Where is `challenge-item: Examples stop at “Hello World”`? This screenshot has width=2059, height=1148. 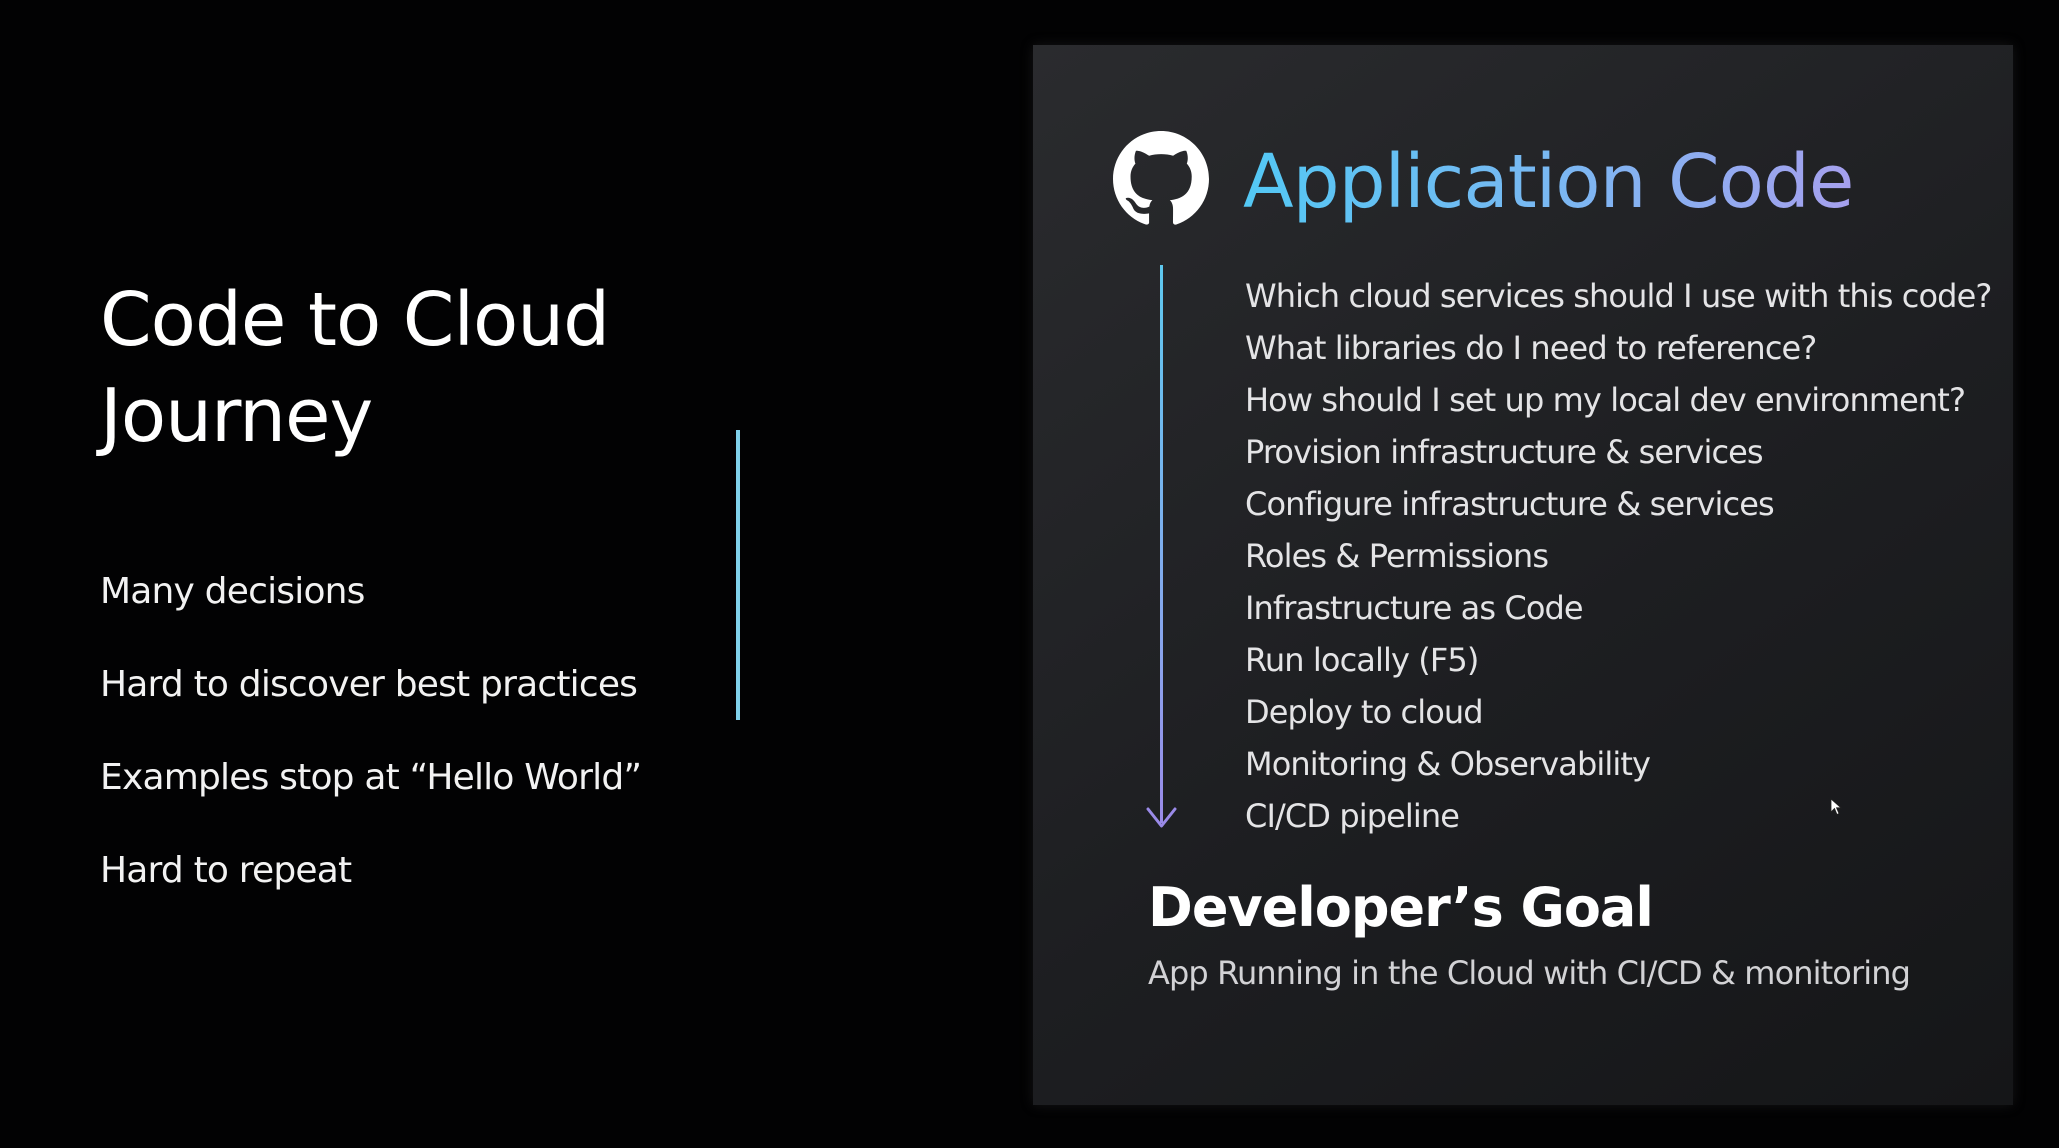
challenge-item: Examples stop at “Hello World” is located at coordinates (371, 777).